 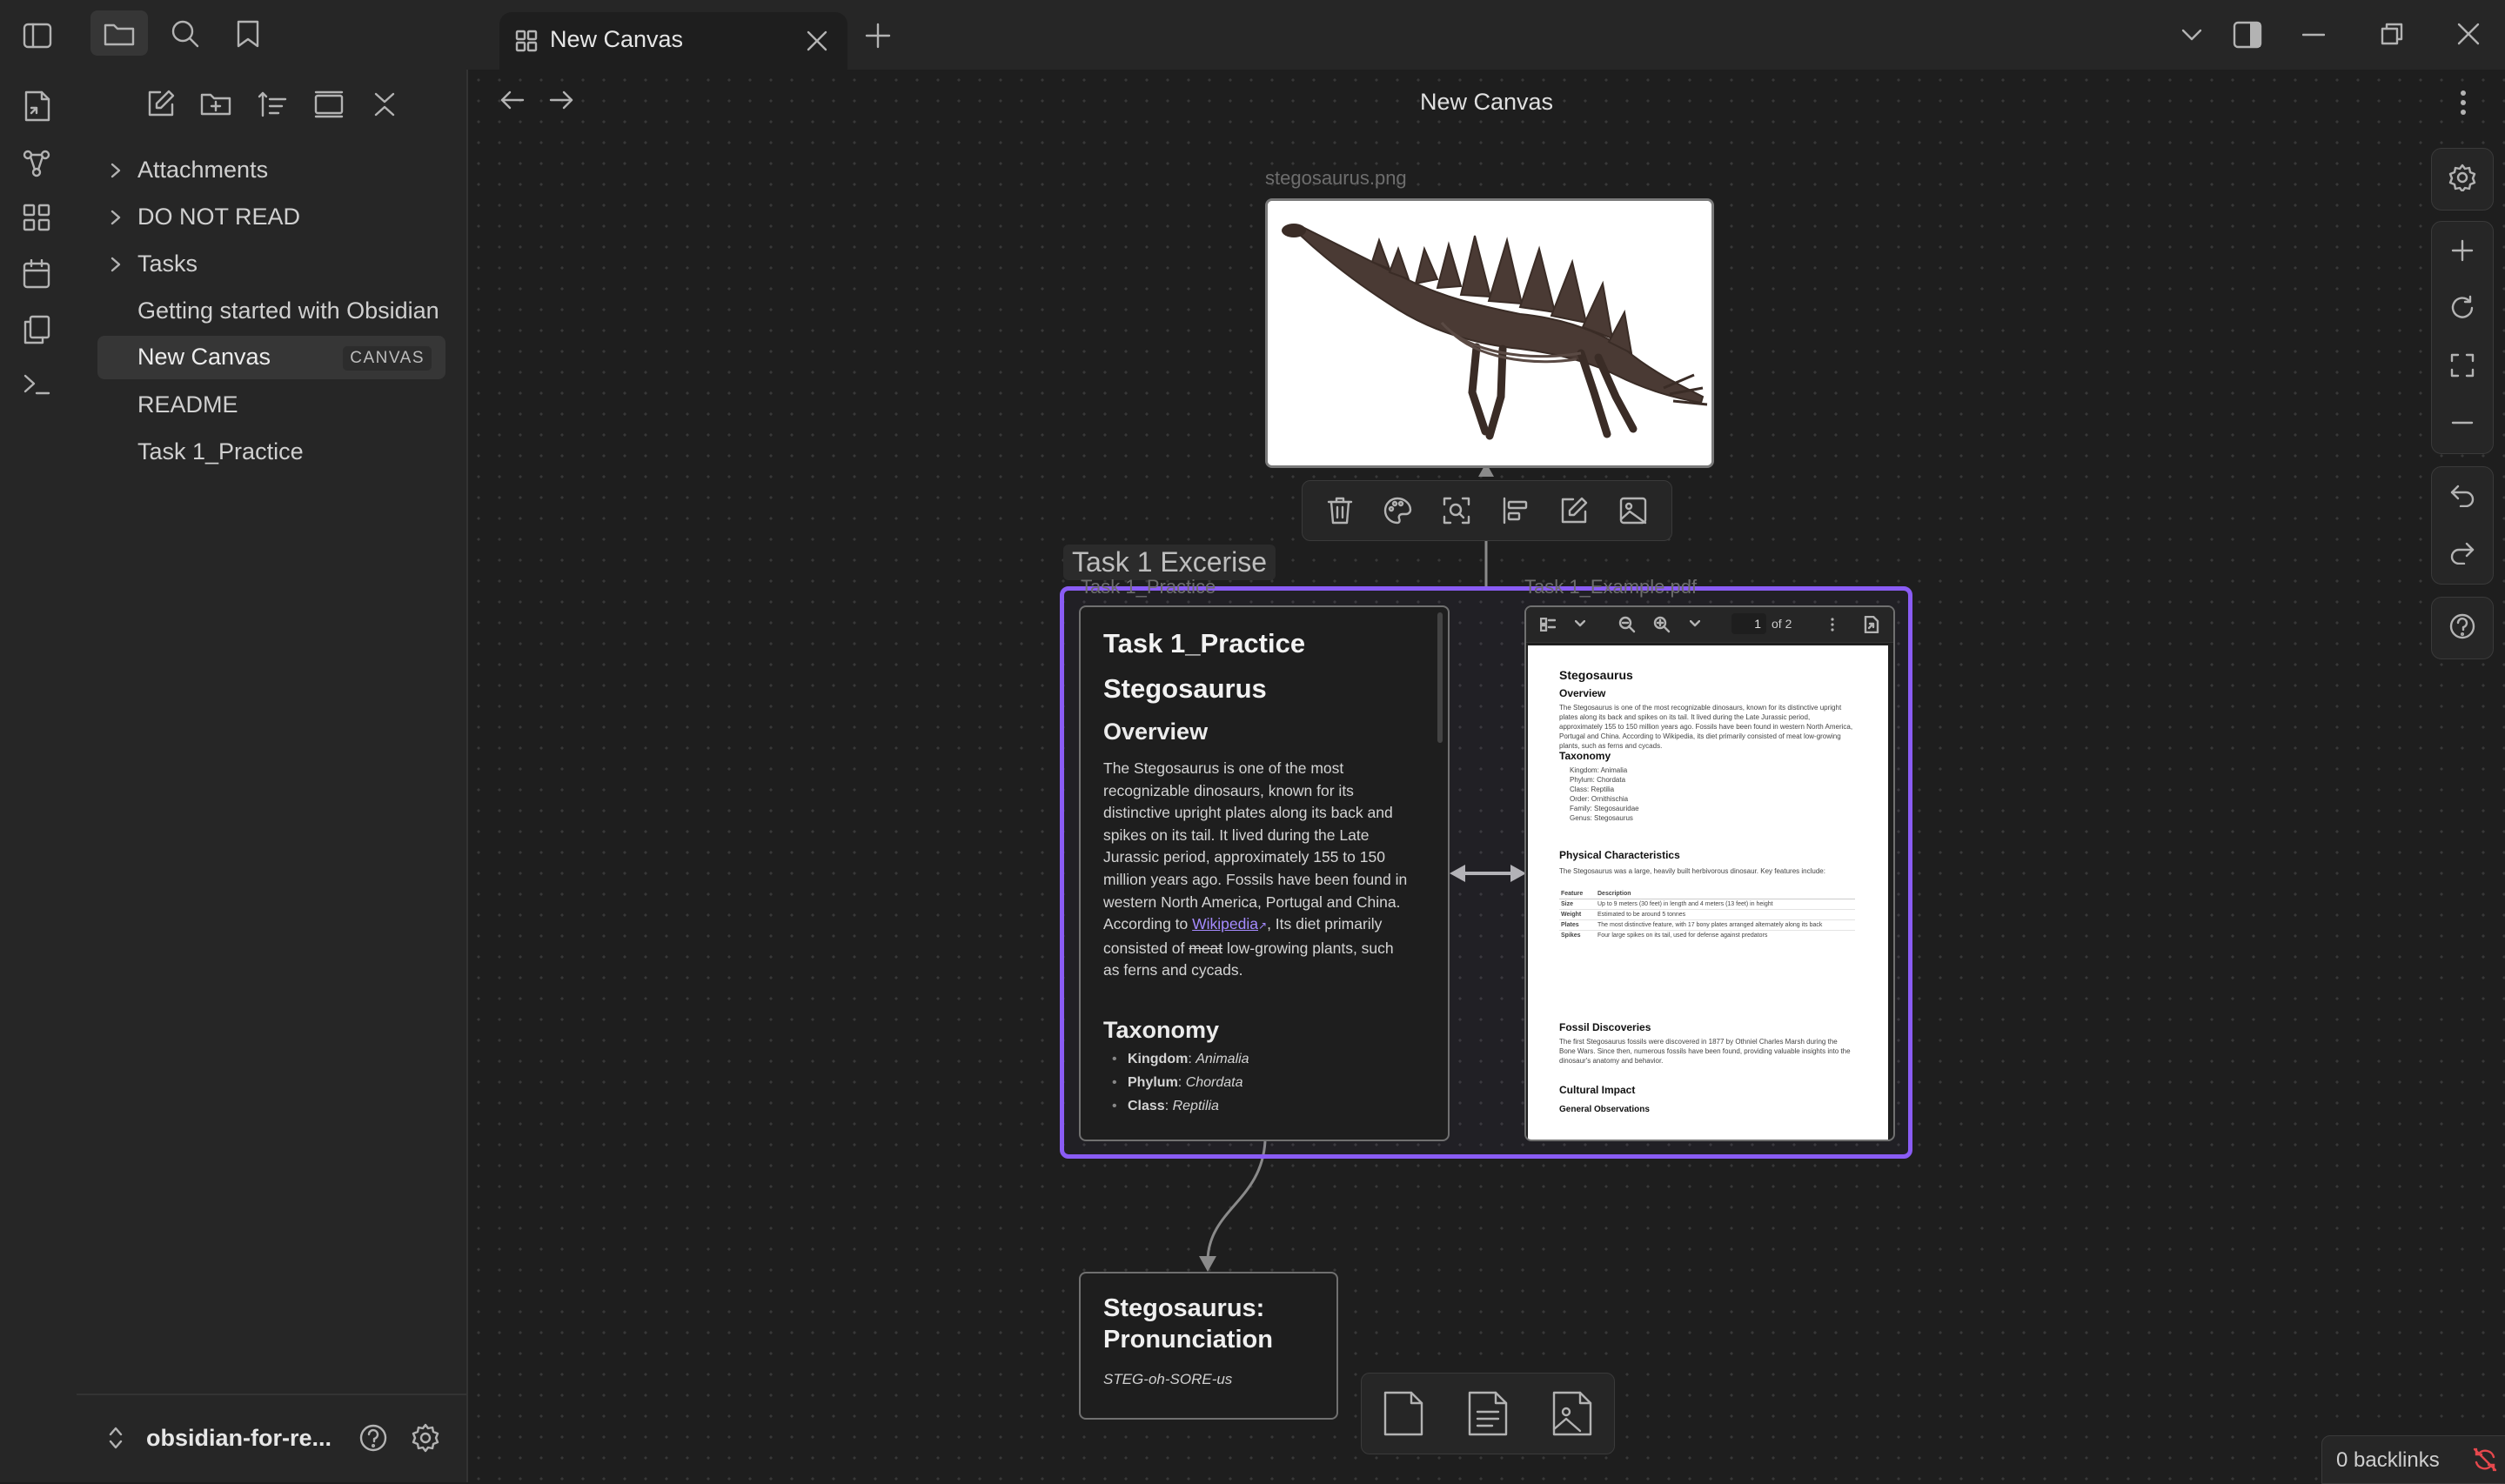 I want to click on wikipedia-link: Wikipedia, so click(x=1225, y=924).